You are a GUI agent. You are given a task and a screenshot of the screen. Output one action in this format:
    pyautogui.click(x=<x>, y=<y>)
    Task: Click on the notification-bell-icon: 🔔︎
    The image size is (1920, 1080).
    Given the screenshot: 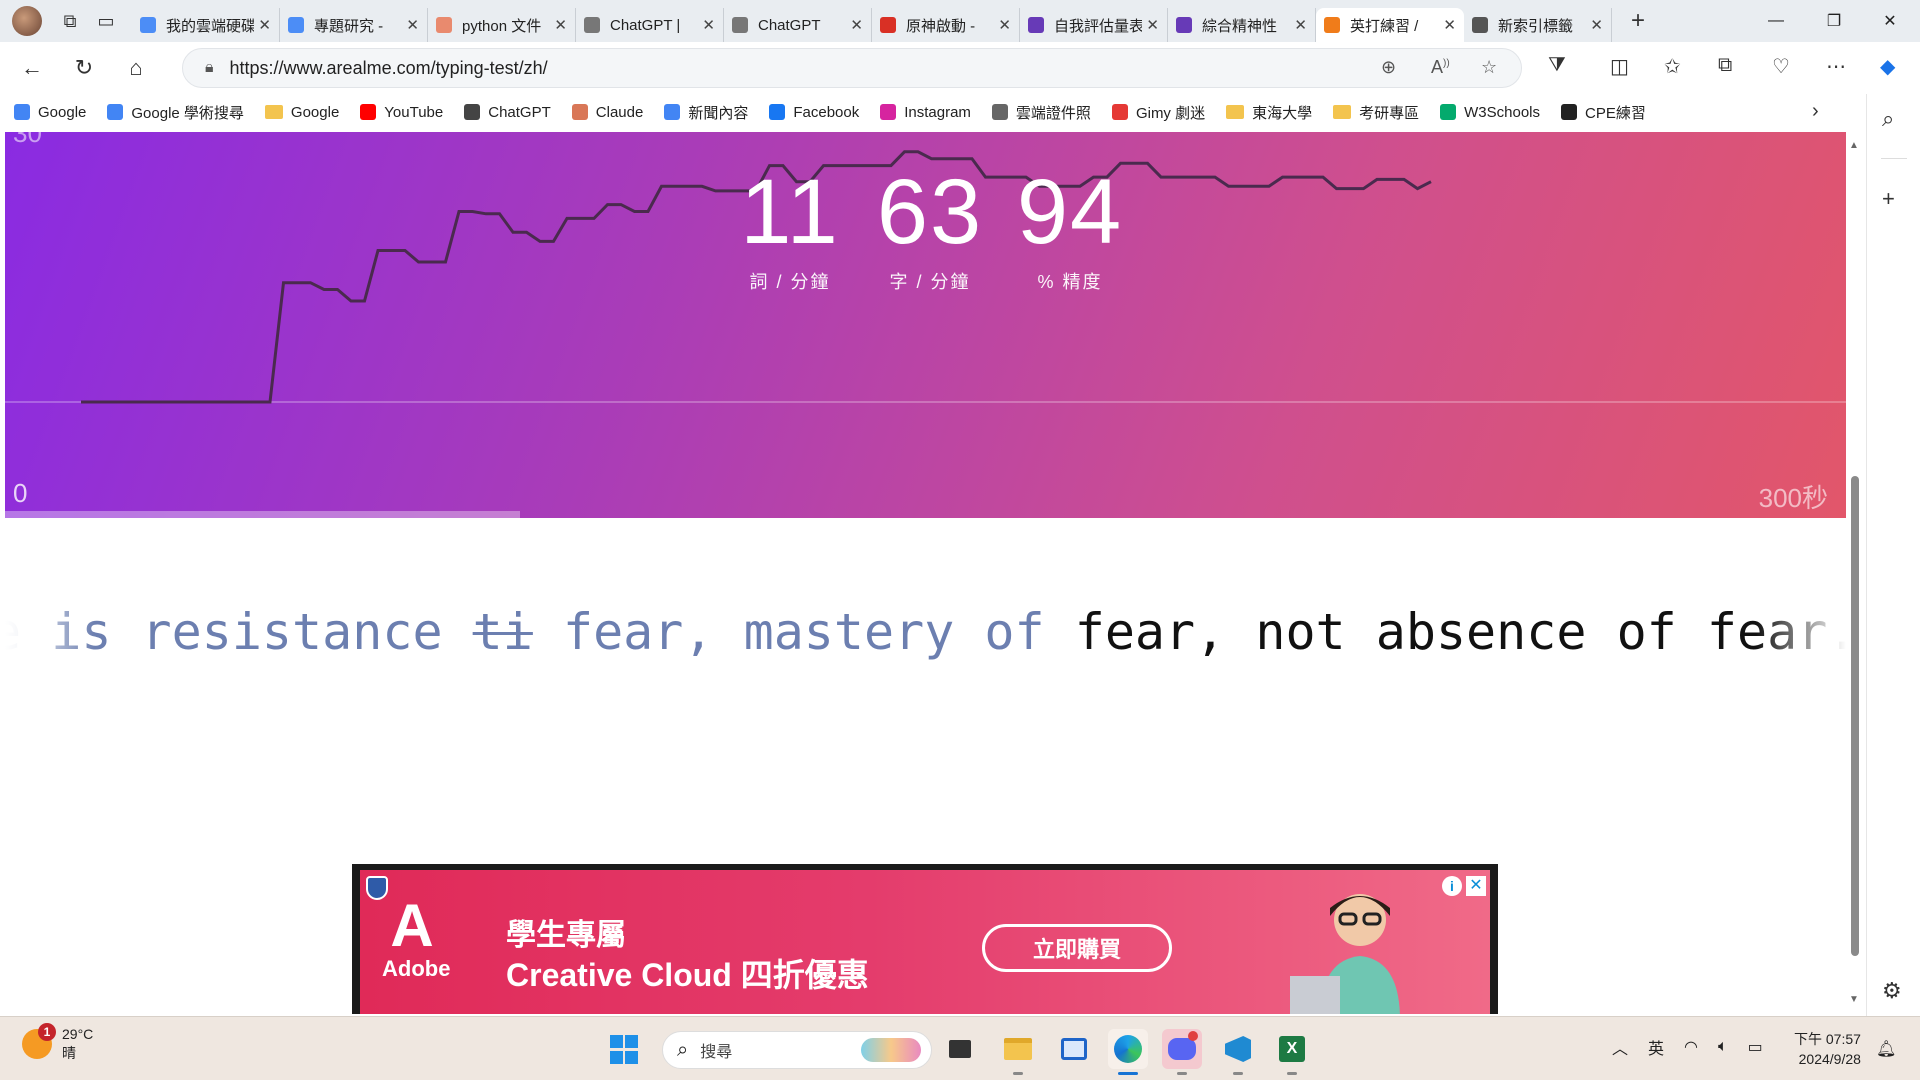 What is the action you would take?
    pyautogui.click(x=1886, y=1049)
    